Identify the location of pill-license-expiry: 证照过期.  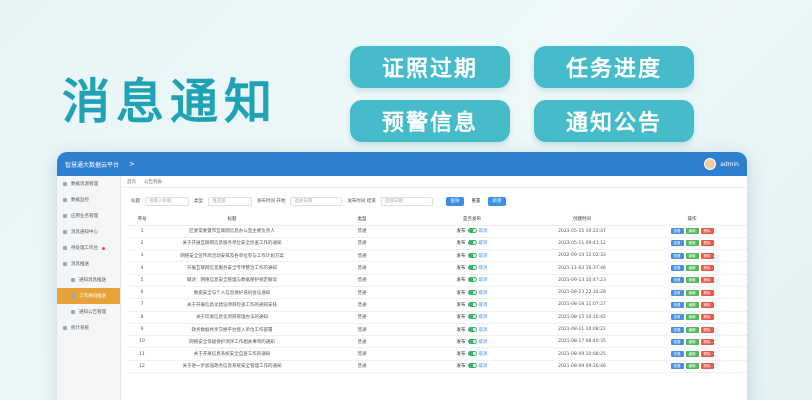
(430, 67).